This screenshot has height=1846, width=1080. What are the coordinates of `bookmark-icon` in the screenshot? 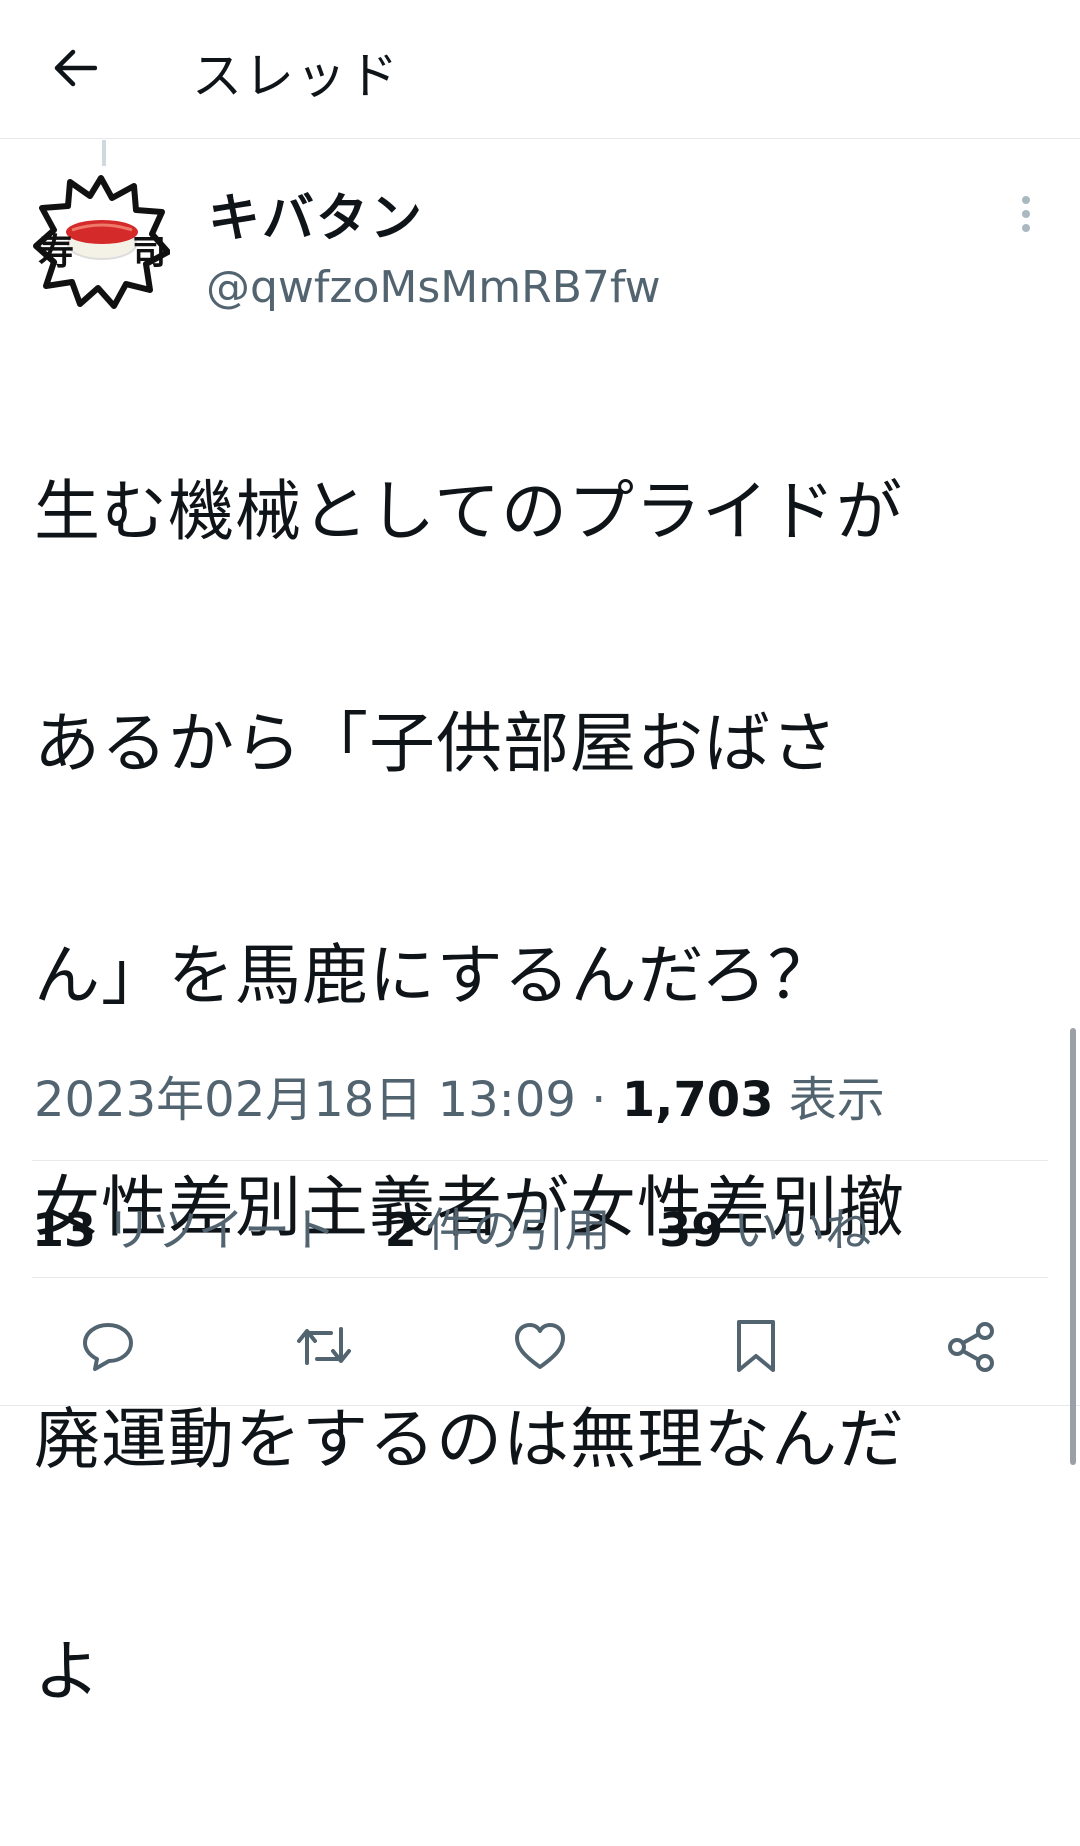 It's located at (756, 1346).